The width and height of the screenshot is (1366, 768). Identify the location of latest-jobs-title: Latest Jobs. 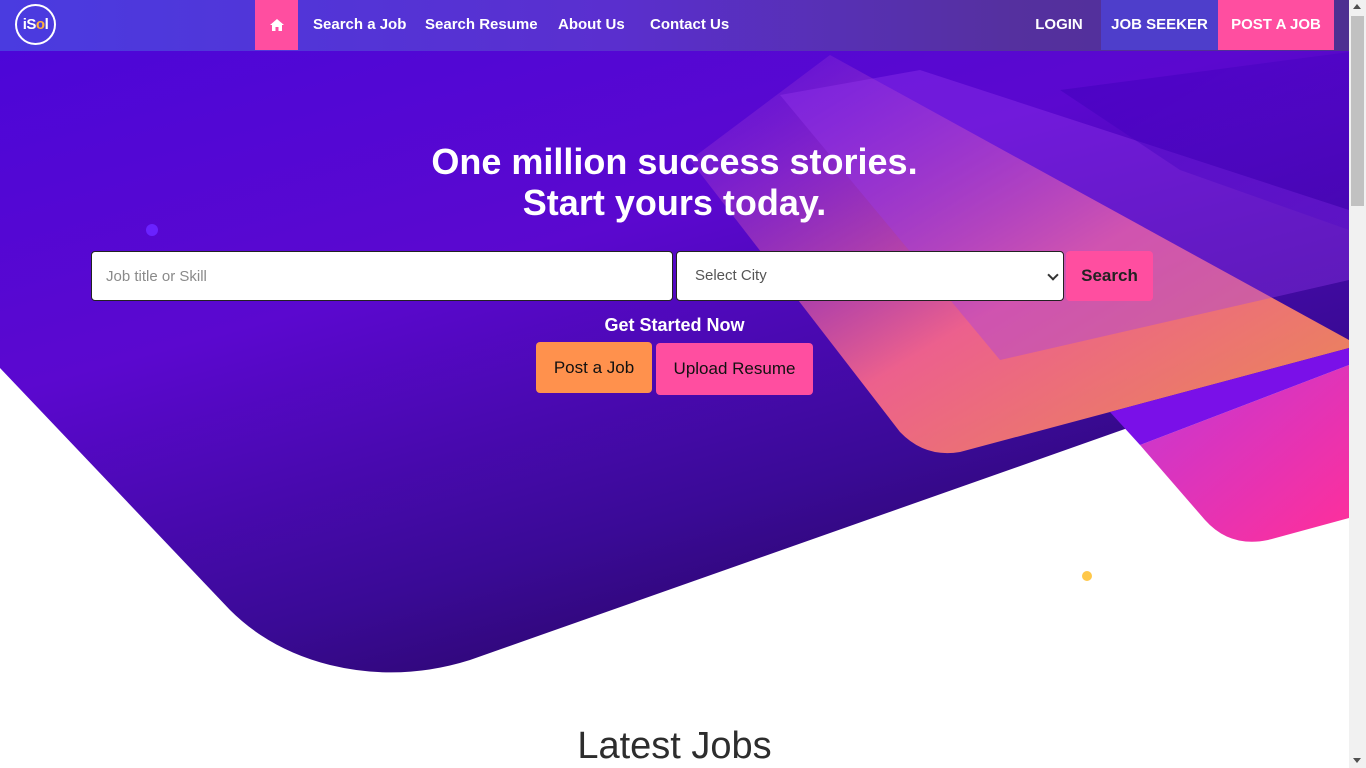
(674, 746).